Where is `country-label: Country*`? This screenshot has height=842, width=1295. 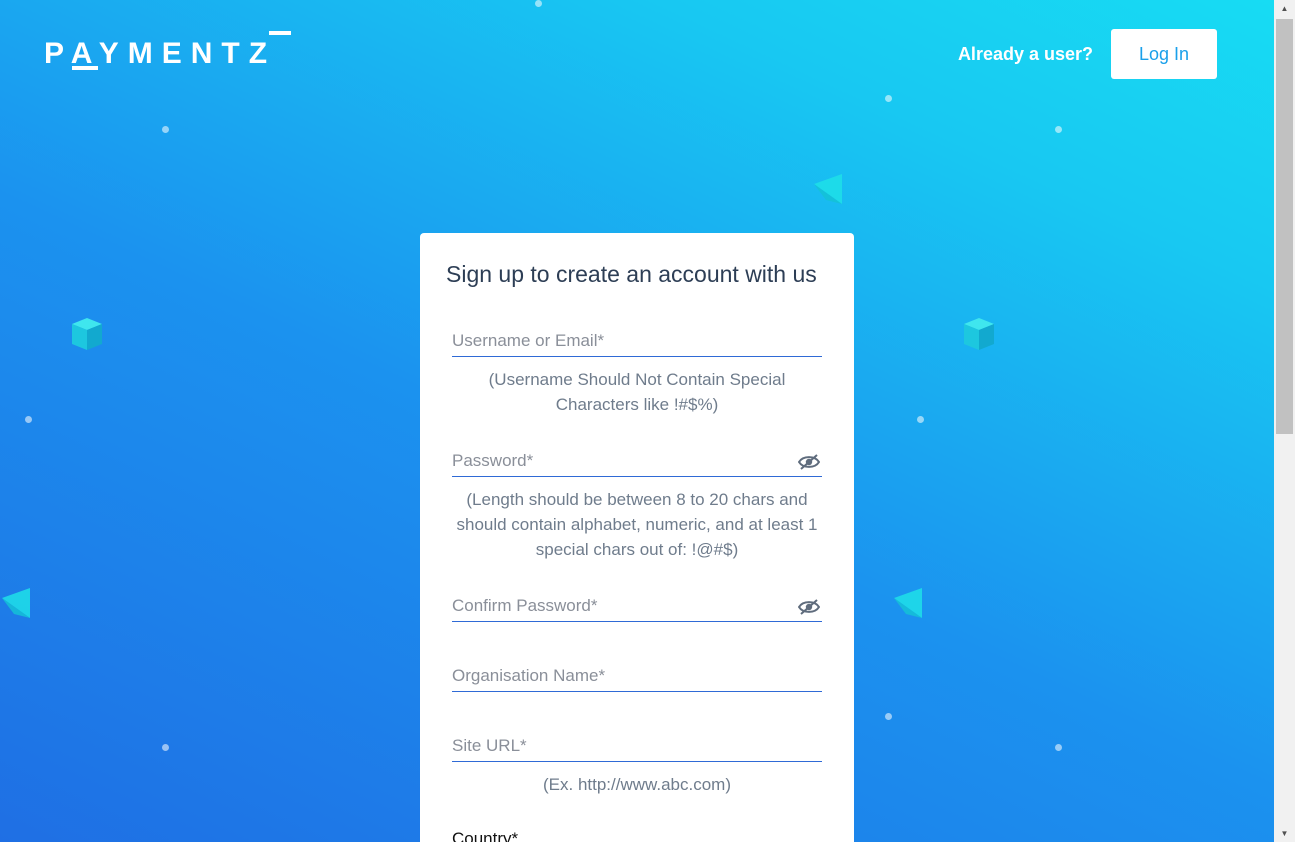
country-label: Country* is located at coordinates (485, 835).